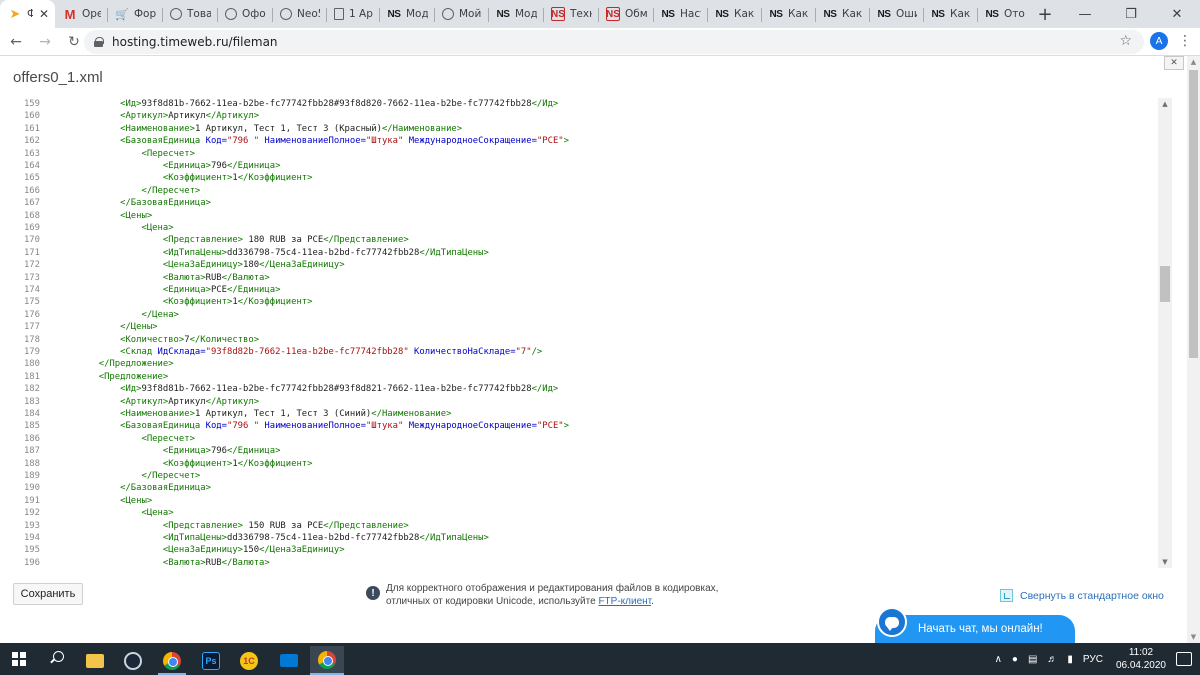  Describe the element at coordinates (1125, 41) in the screenshot. I see `bookmark-star-icon: ☆` at that location.